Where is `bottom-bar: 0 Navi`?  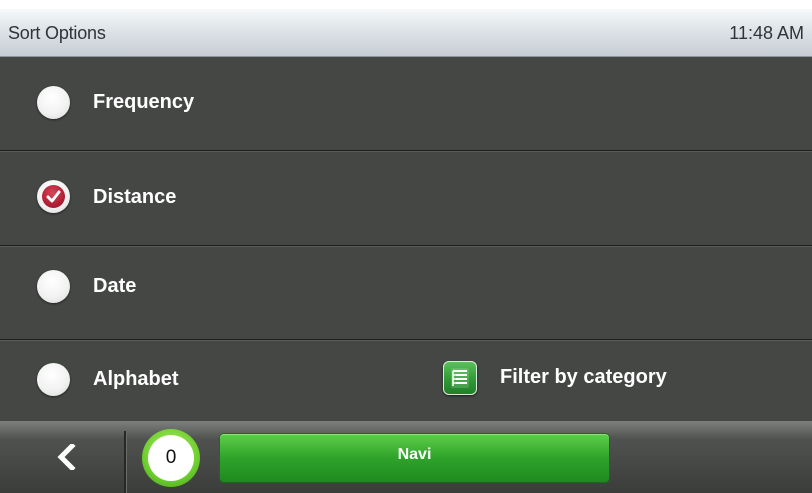
bottom-bar: 0 Navi is located at coordinates (406, 457).